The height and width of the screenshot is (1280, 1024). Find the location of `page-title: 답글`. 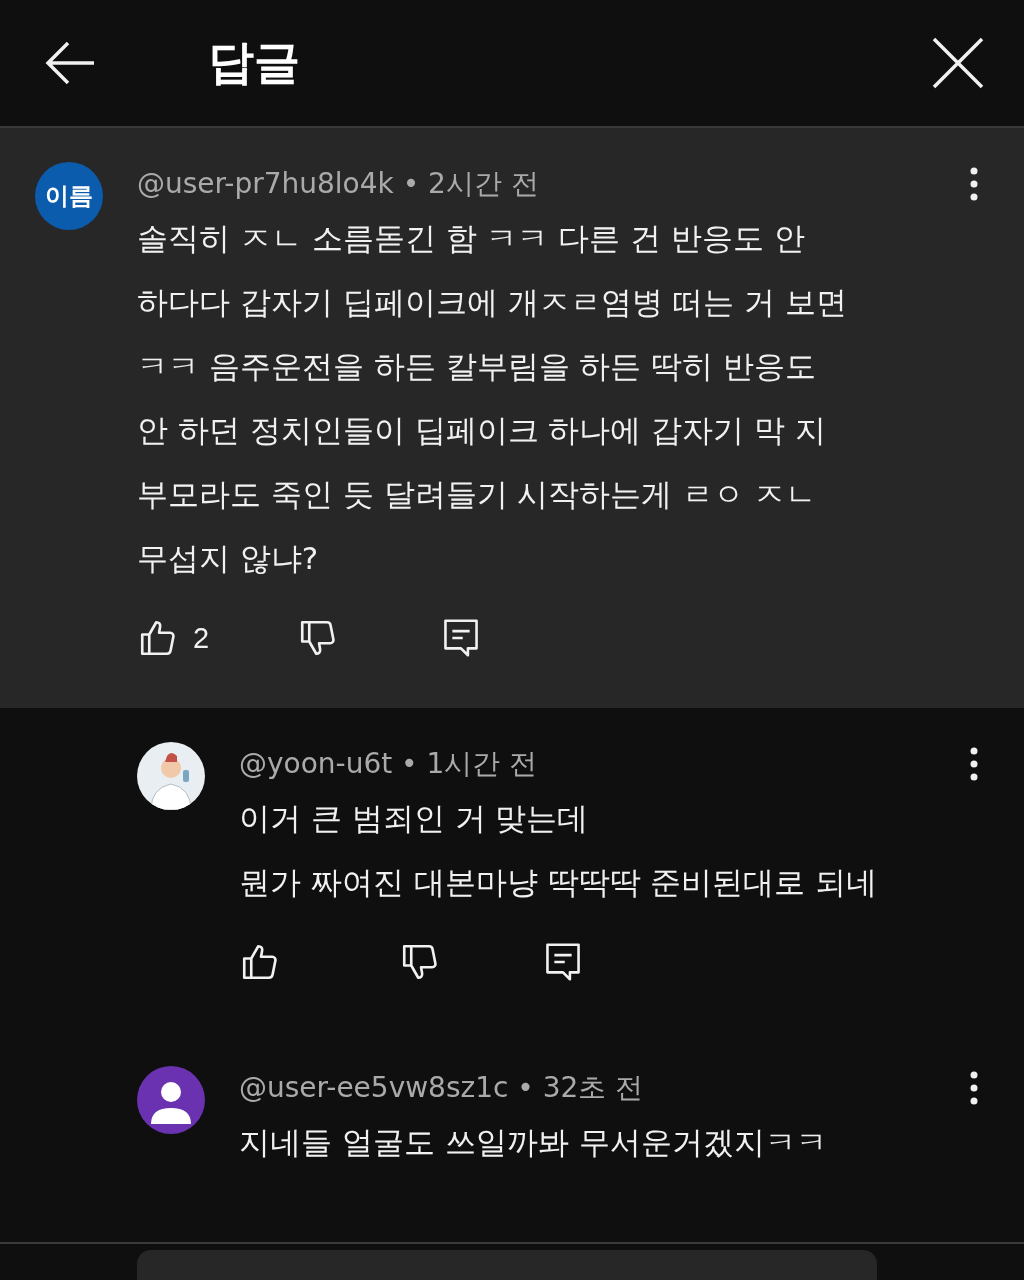

page-title: 답글 is located at coordinates (254, 62).